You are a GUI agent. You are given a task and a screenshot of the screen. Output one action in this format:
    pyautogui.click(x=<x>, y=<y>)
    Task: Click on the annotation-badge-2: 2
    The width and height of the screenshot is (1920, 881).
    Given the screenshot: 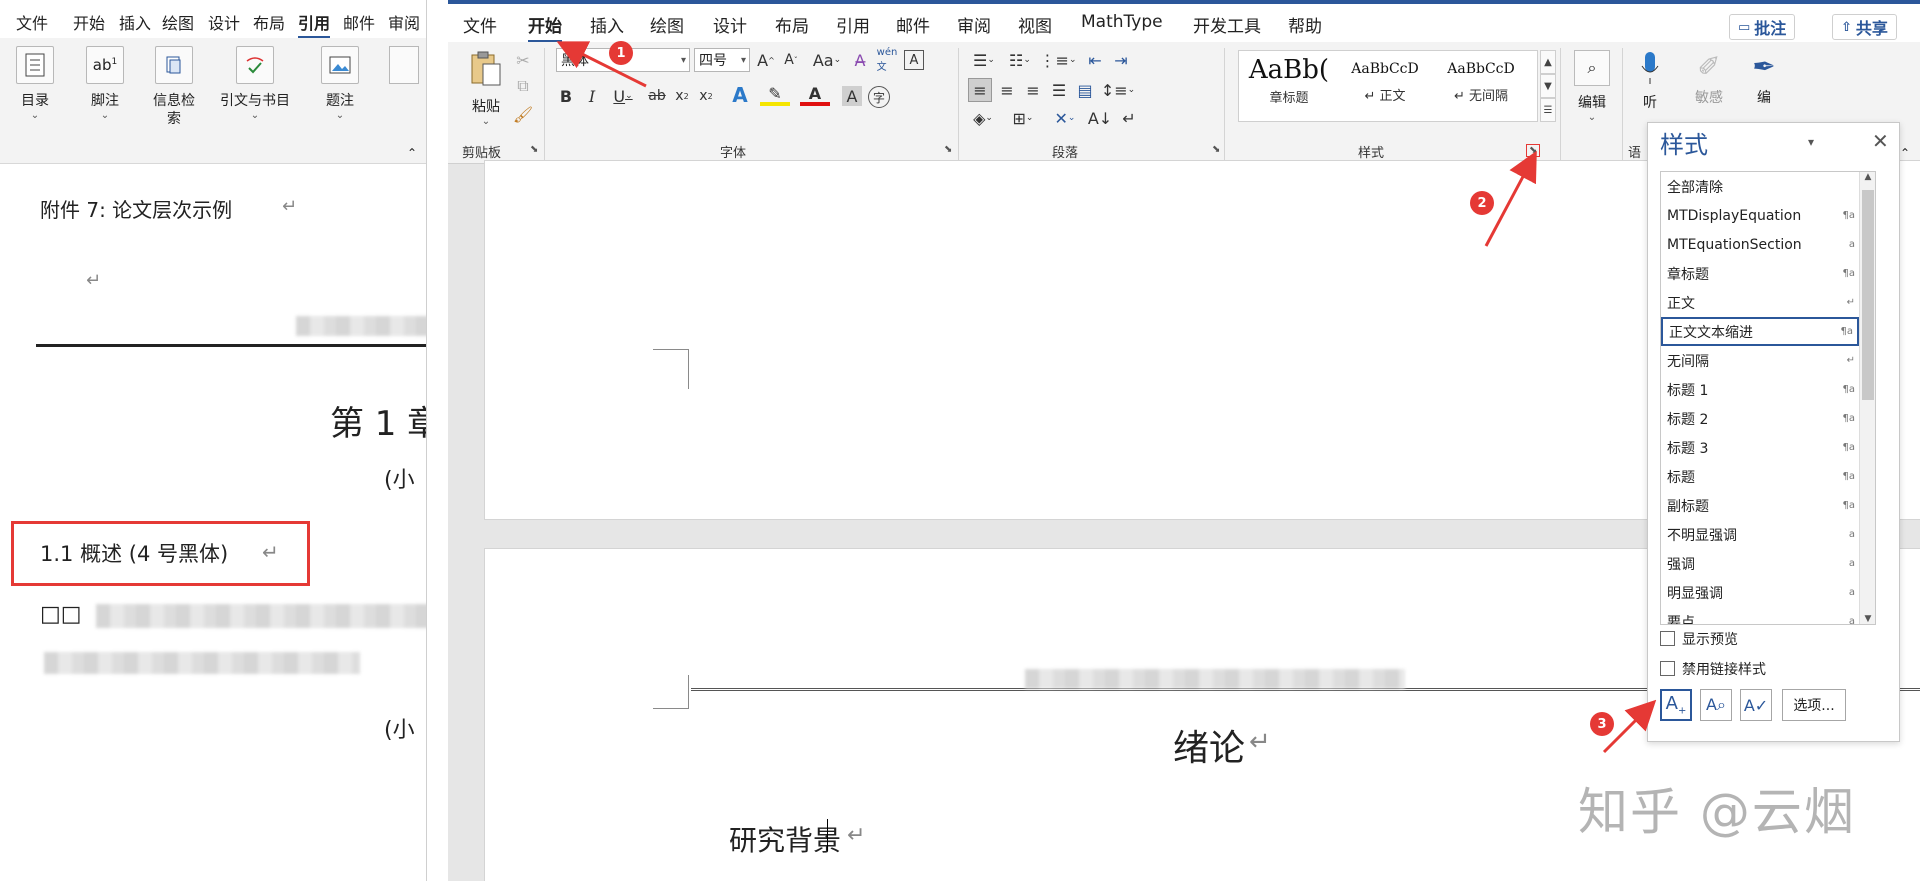 What is the action you would take?
    pyautogui.click(x=1482, y=203)
    